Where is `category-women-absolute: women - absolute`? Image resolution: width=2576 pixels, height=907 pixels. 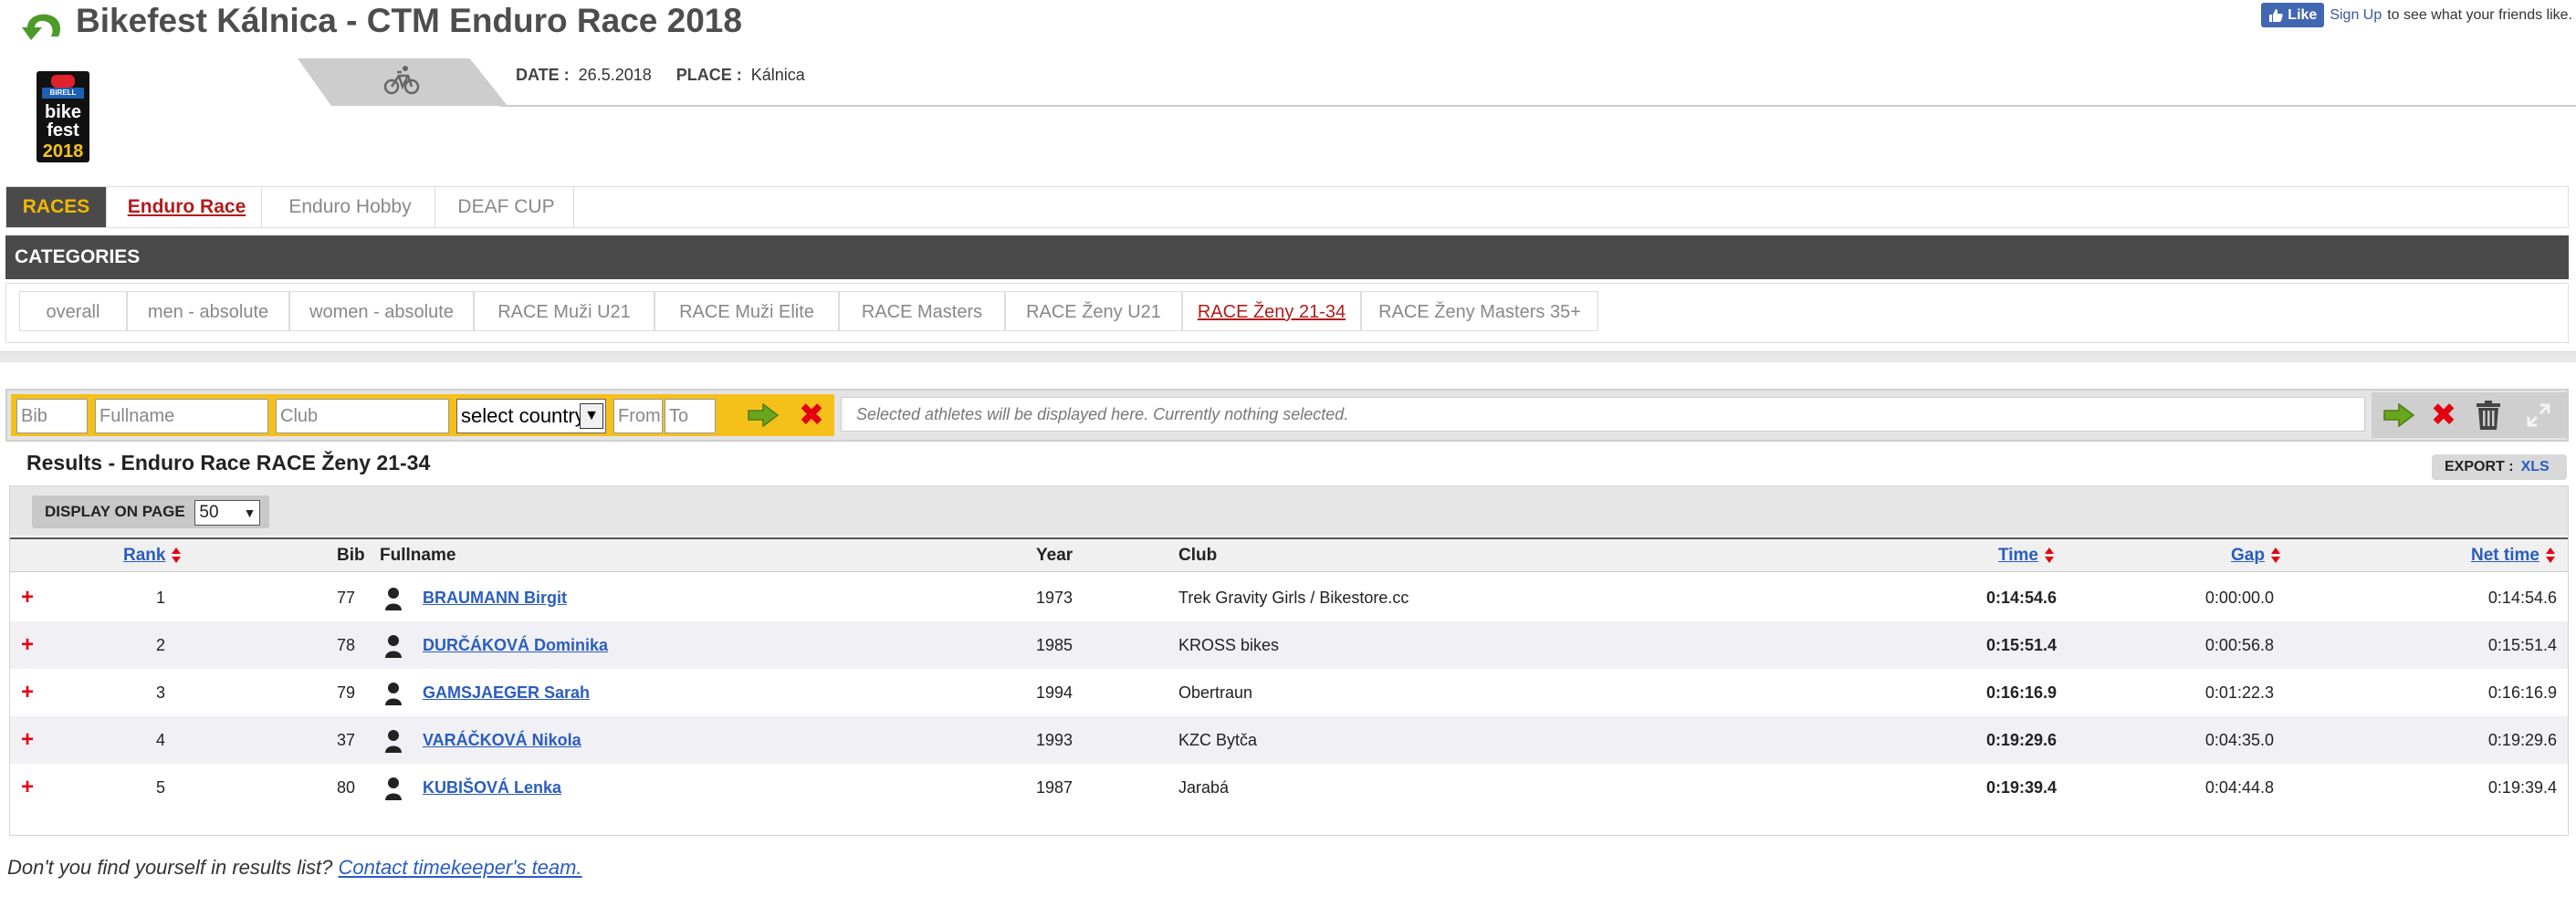
category-women-absolute: women - absolute is located at coordinates (381, 311).